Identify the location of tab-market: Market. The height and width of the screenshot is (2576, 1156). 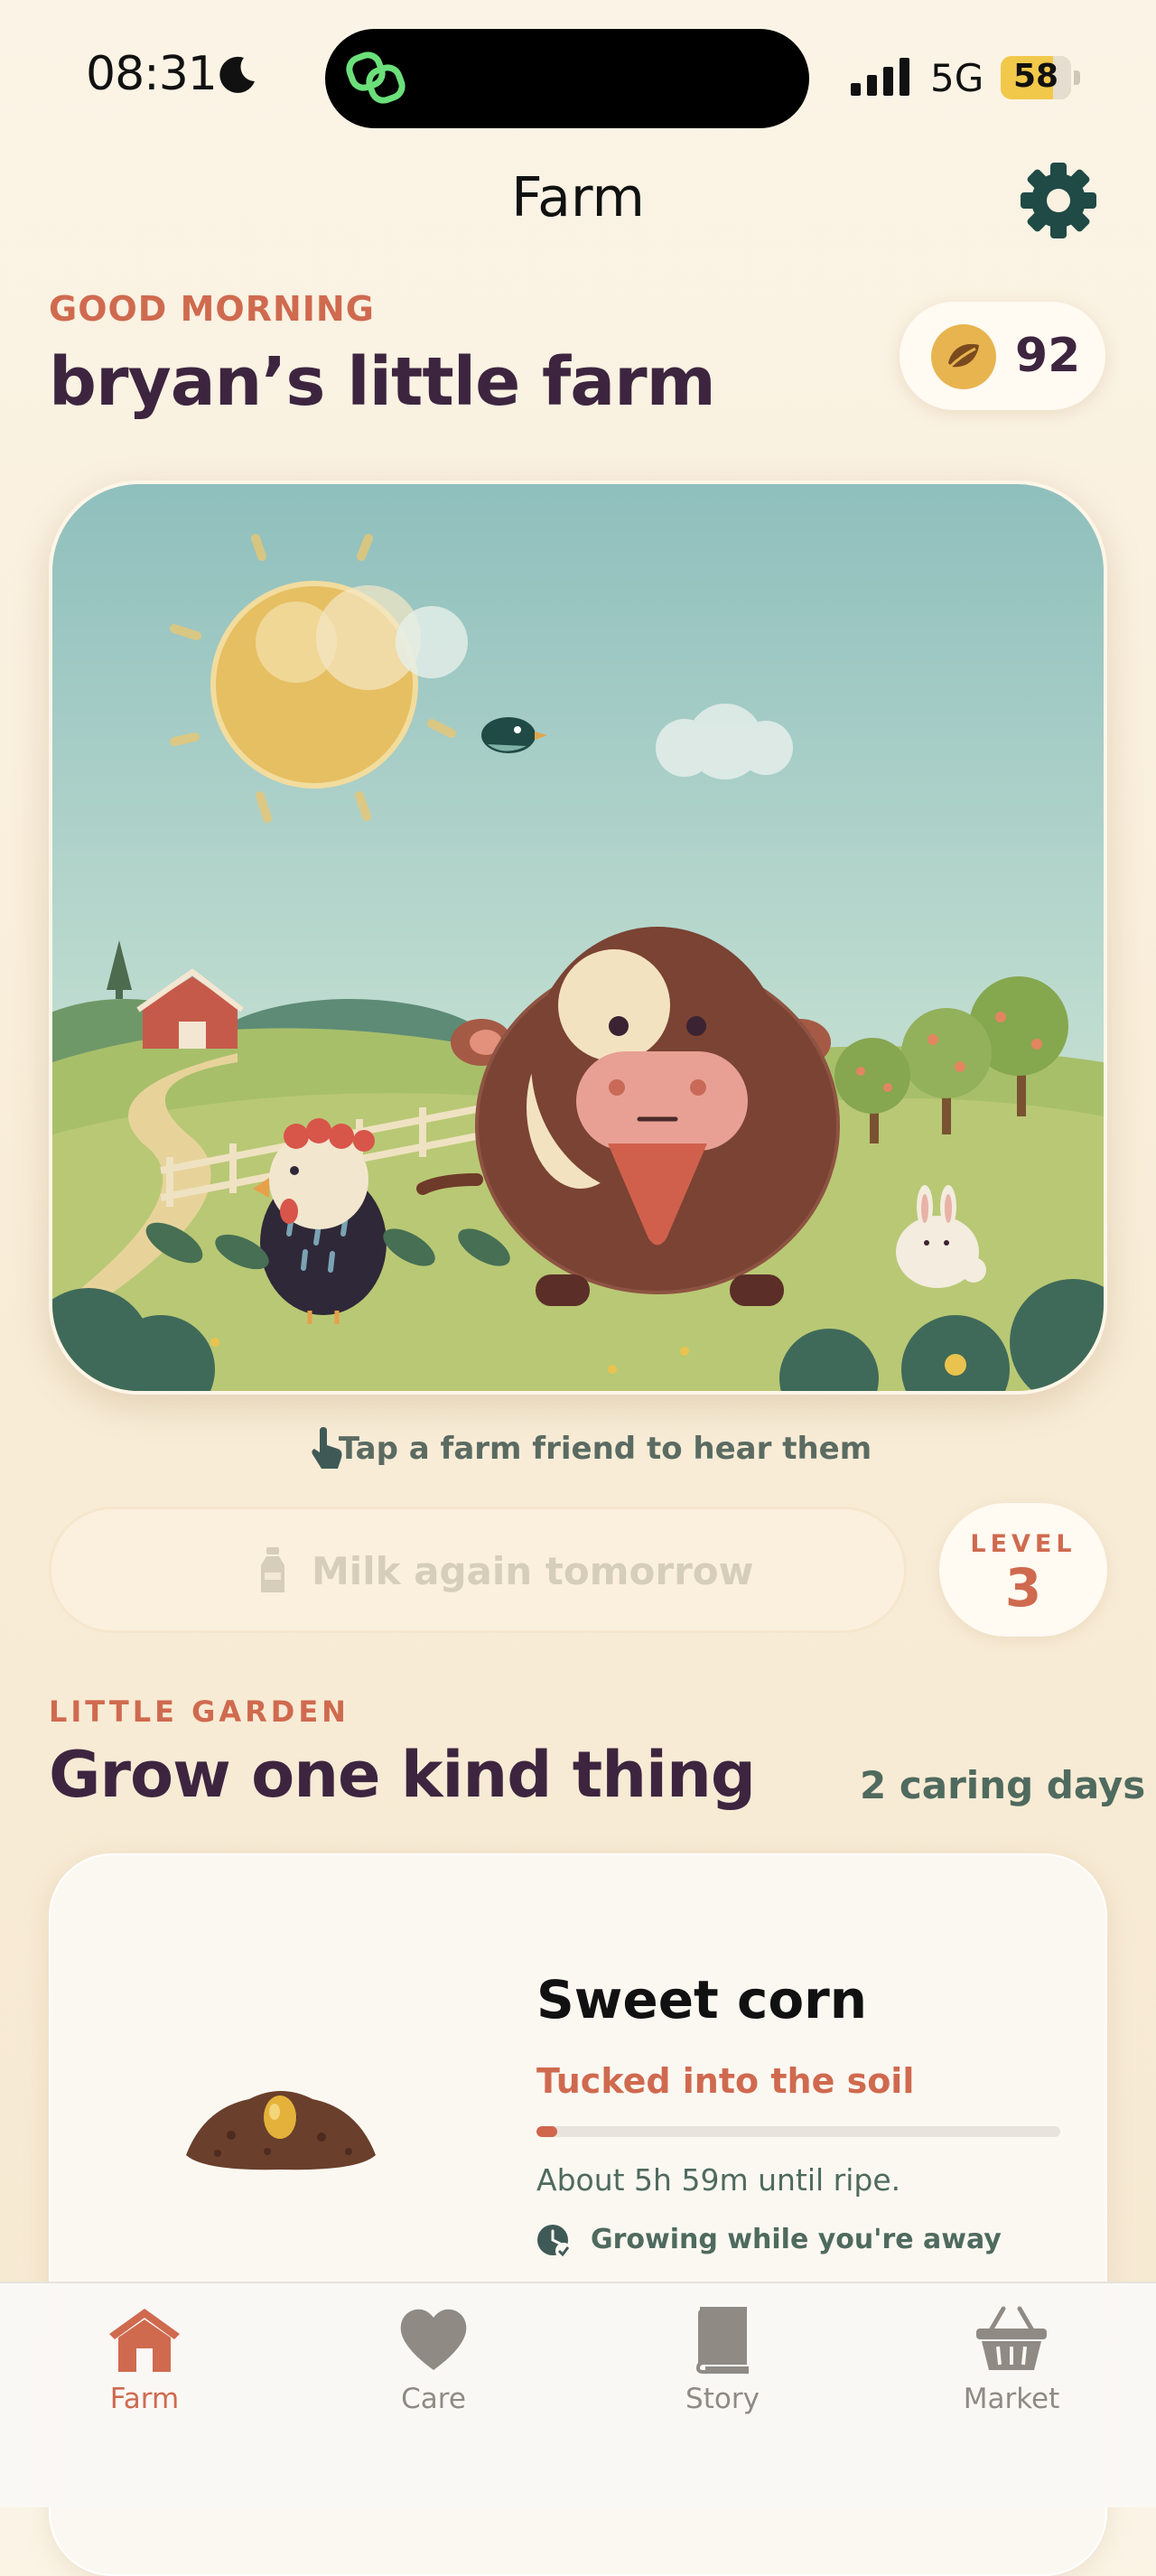
(1011, 2360).